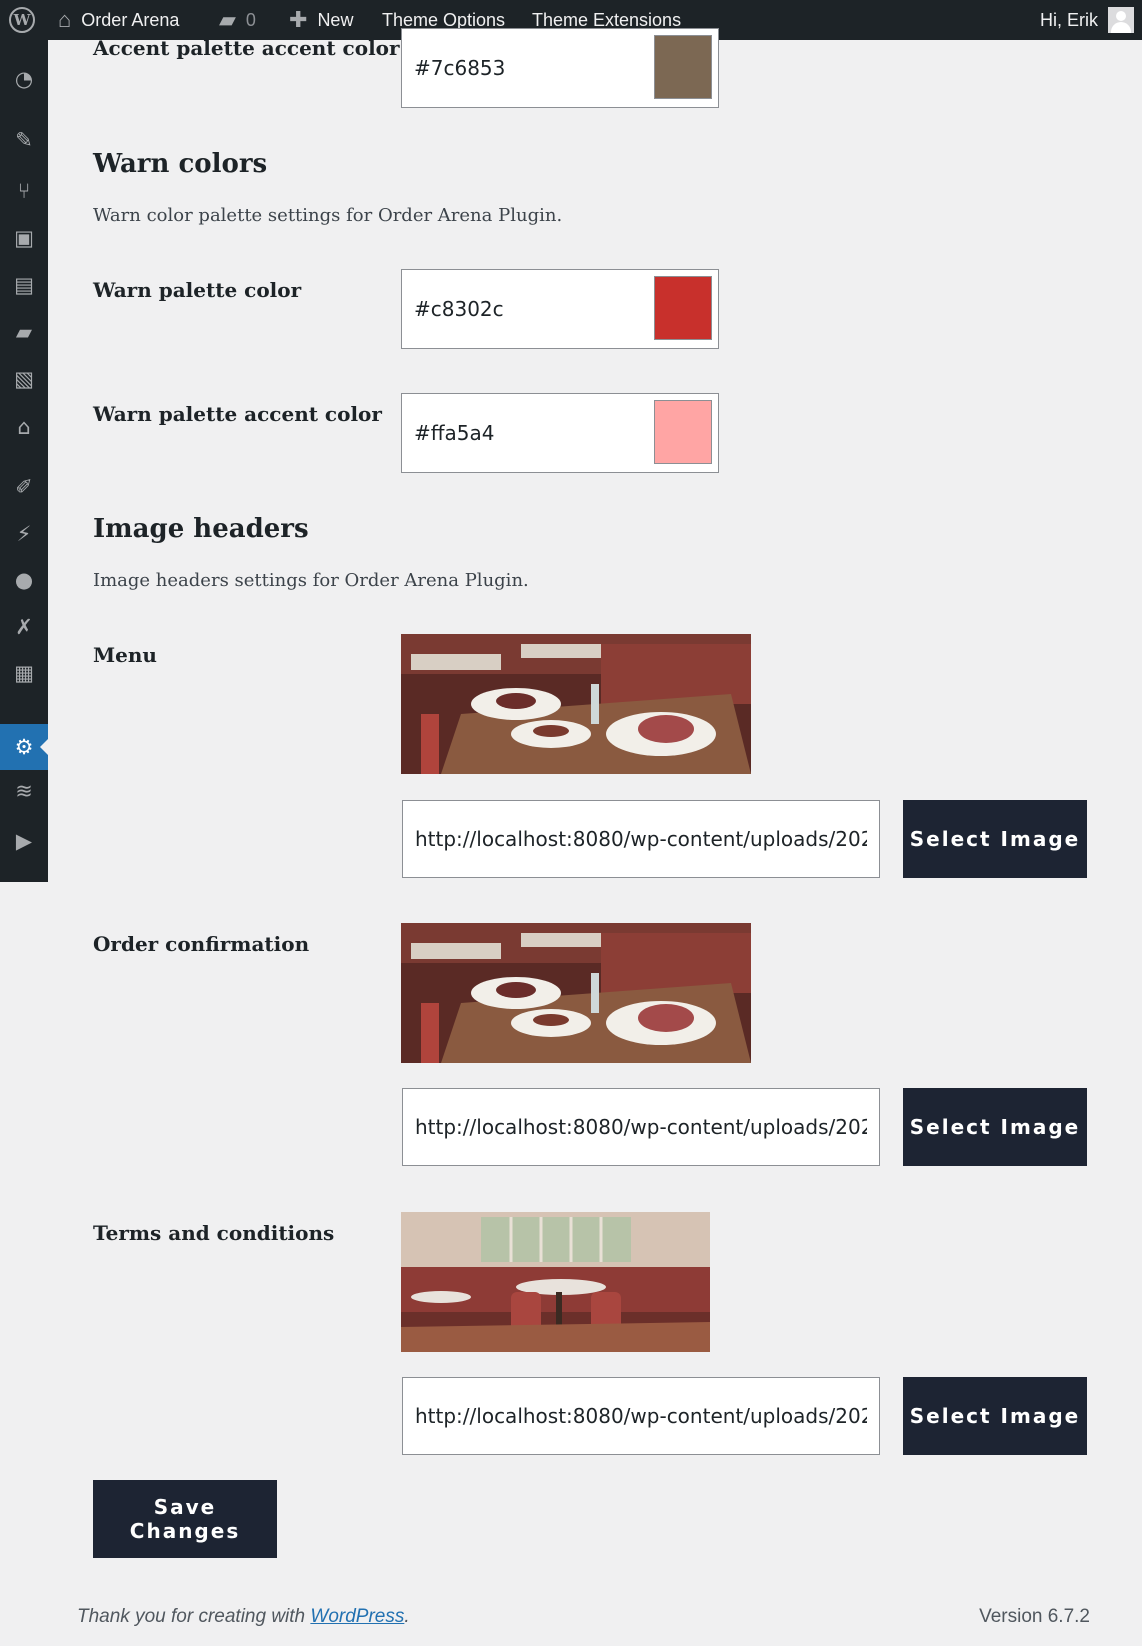  What do you see at coordinates (24, 747) in the screenshot?
I see `settings-icon: ⚙` at bounding box center [24, 747].